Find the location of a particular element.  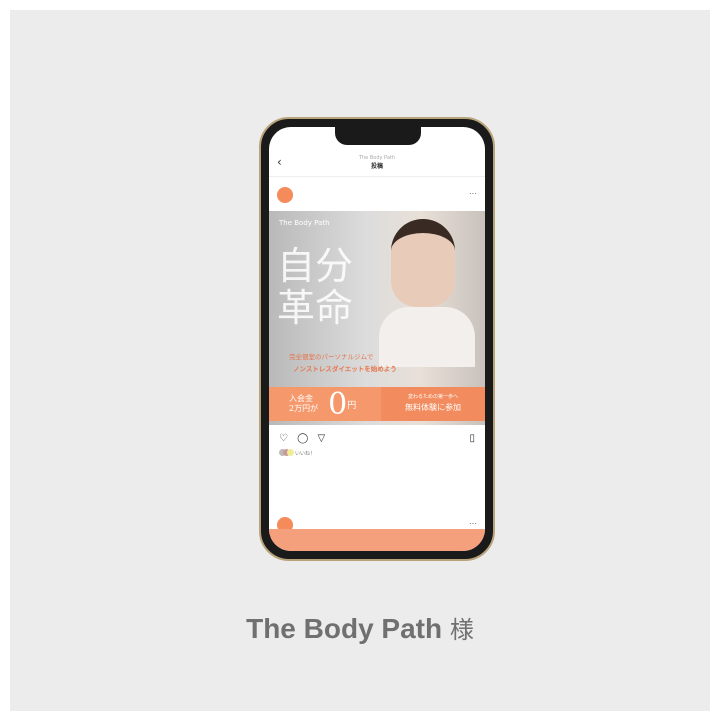

post-copy-1: 完全個室のパーソナルジムで is located at coordinates (331, 357).